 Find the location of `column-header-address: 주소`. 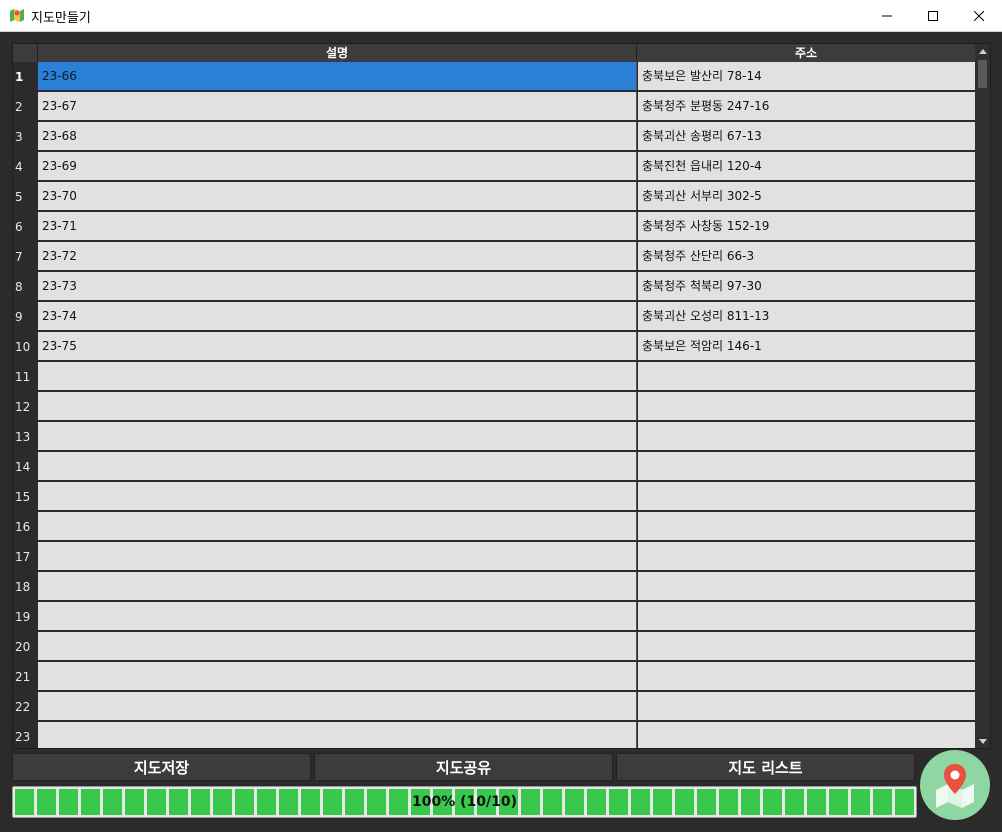

column-header-address: 주소 is located at coordinates (806, 53).